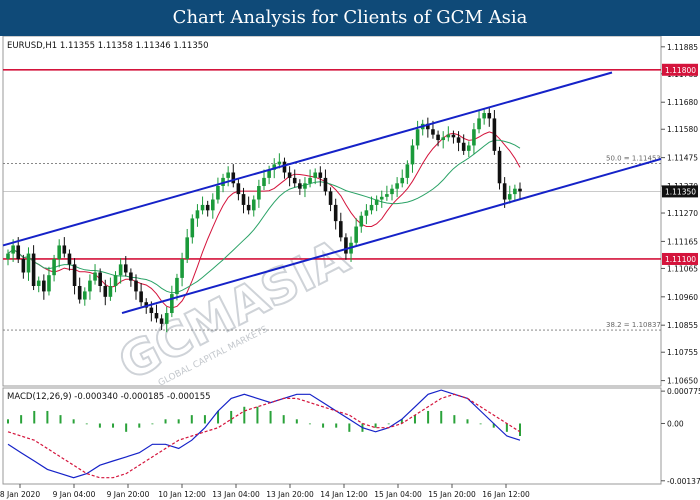 Image resolution: width=700 pixels, height=500 pixels. Describe the element at coordinates (680, 259) in the screenshot. I see `horizontal-level-tag-label: 1.11100` at that location.